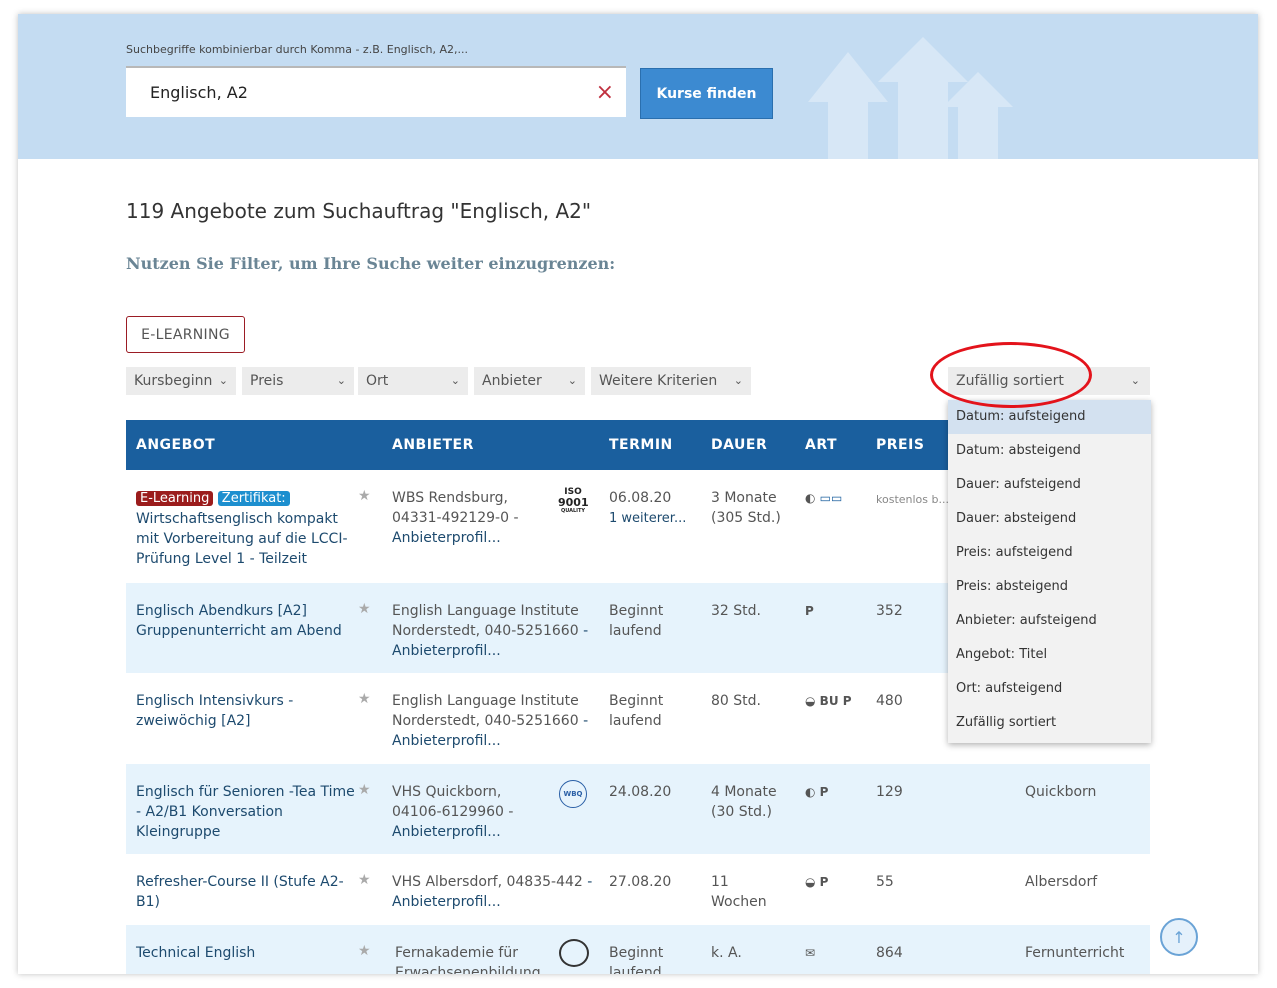 This screenshot has width=1277, height=988. Describe the element at coordinates (1049, 621) in the screenshot. I see `sort-option: Anbieter: aufsteigend` at that location.